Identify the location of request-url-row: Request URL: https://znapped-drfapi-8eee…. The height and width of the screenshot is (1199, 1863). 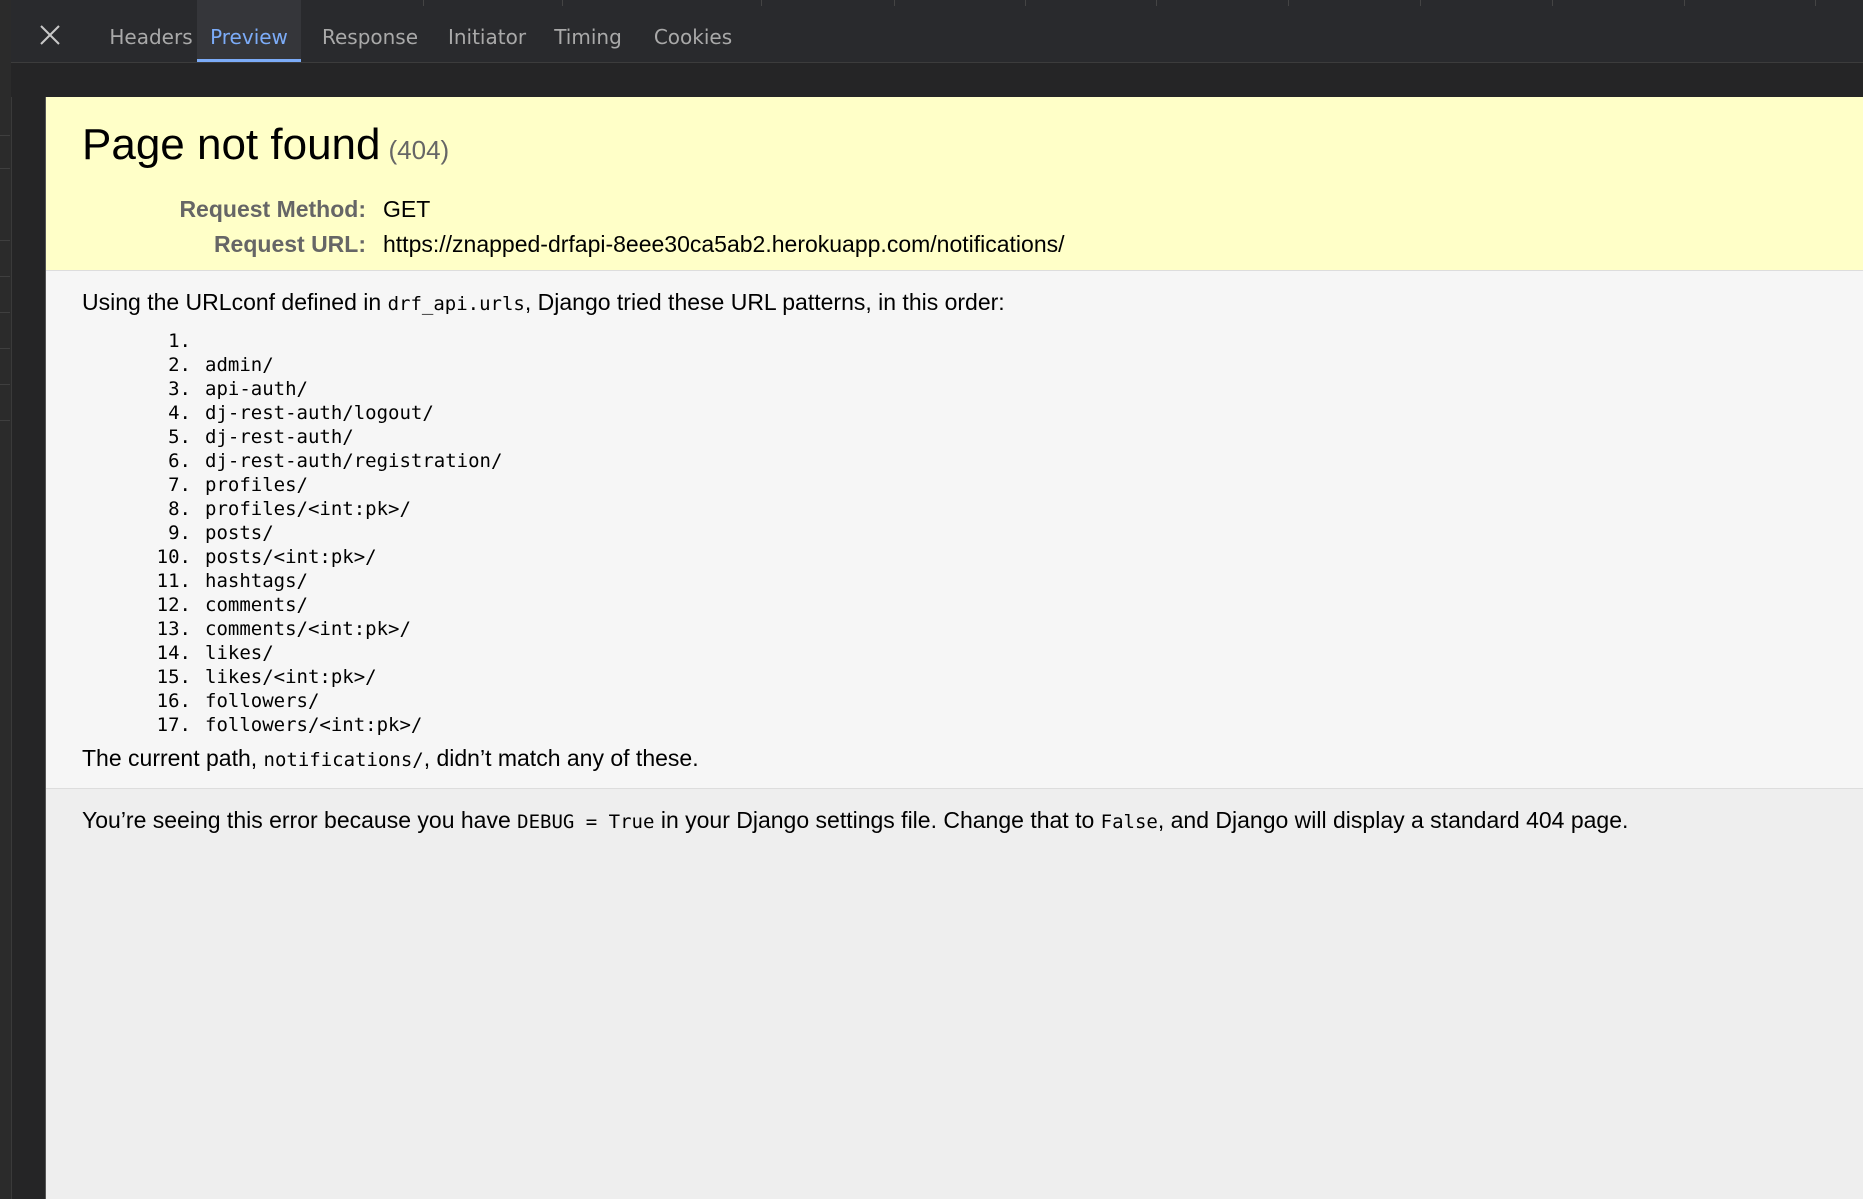
(573, 244).